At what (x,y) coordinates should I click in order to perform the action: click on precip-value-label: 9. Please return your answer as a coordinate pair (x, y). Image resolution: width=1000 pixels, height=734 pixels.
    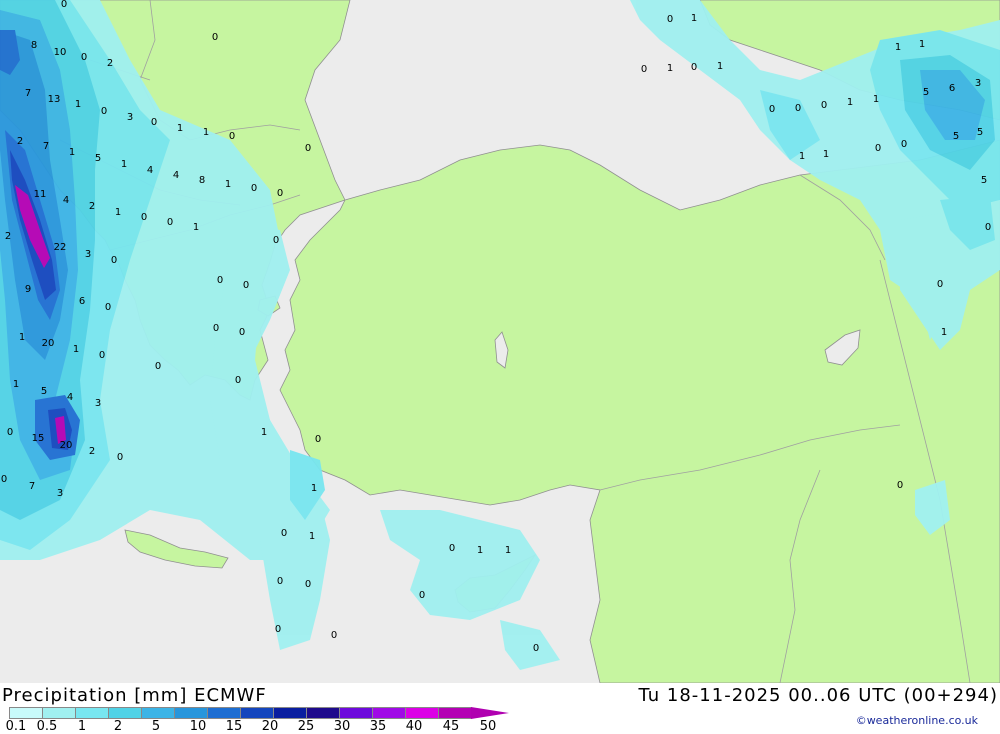
    Looking at the image, I should click on (28, 289).